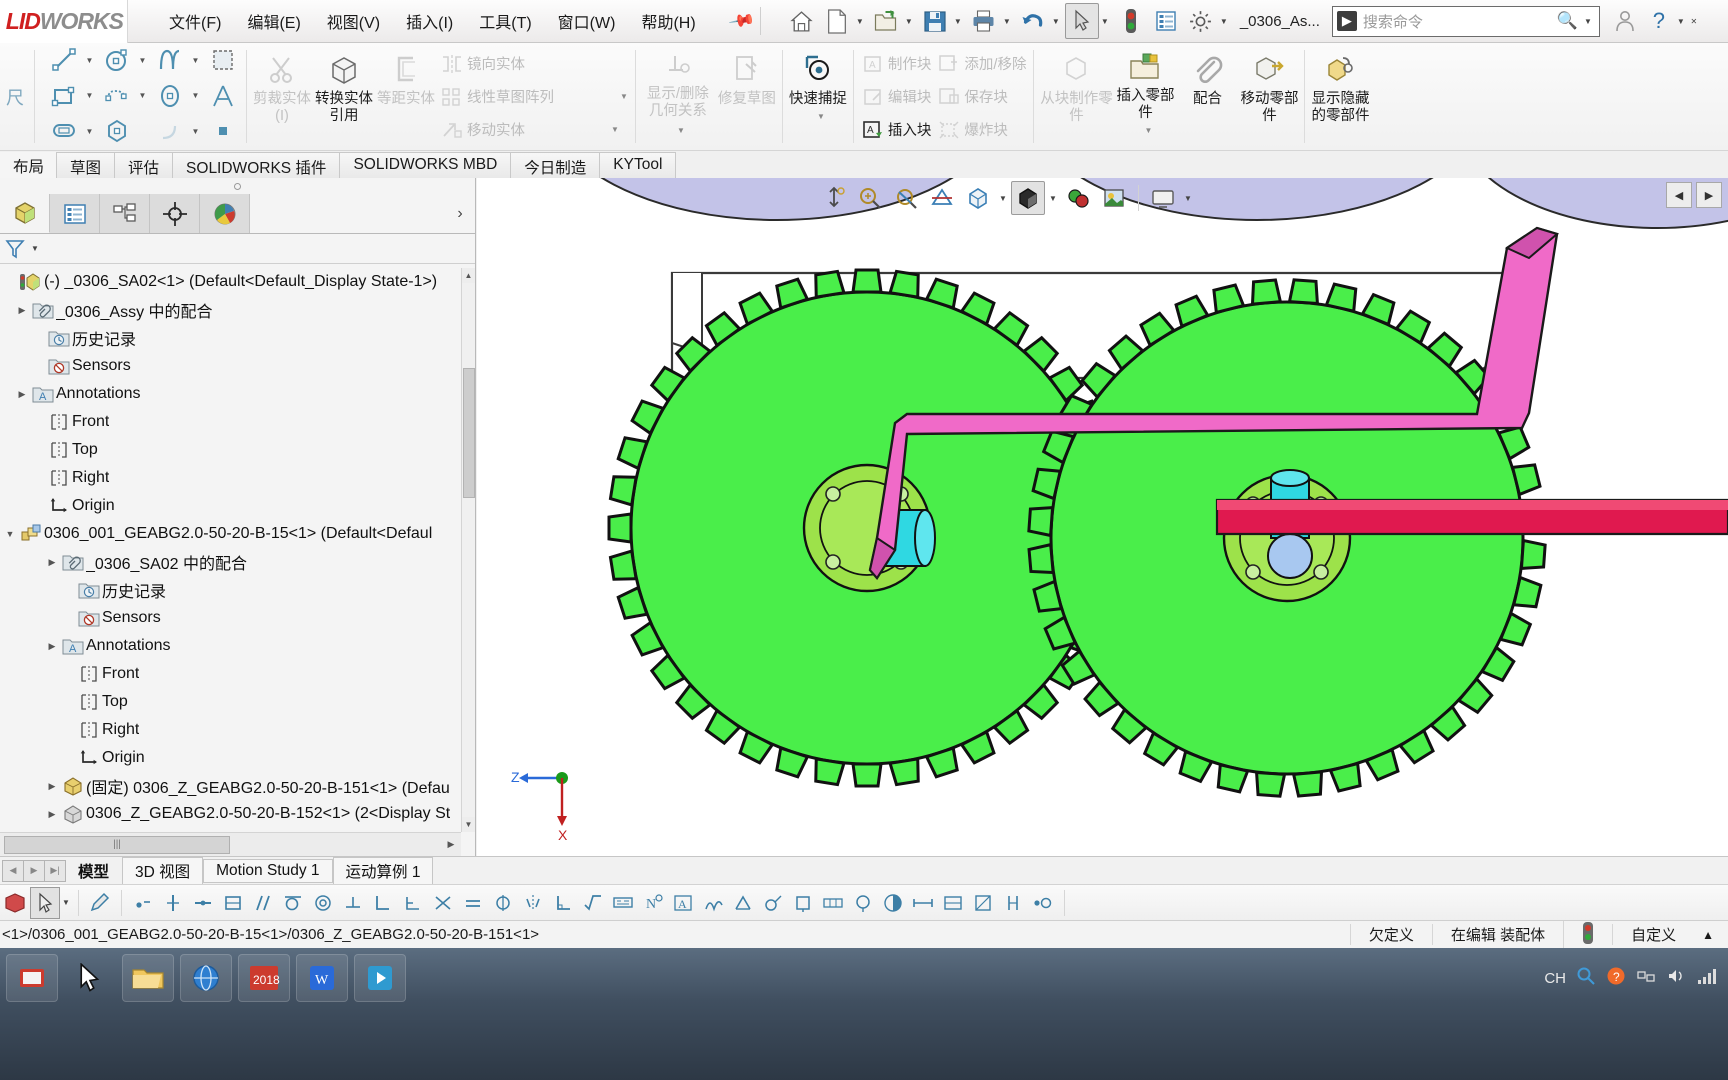 The image size is (1728, 1080). Describe the element at coordinates (978, 198) in the screenshot. I see `view-orientation-icon` at that location.